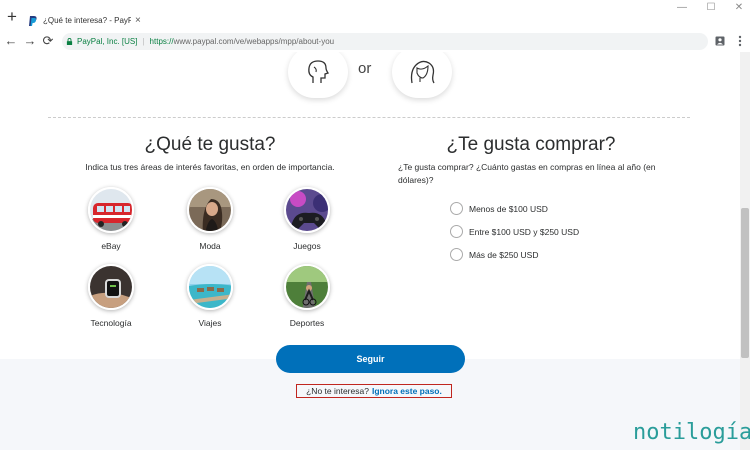 The width and height of the screenshot is (750, 450). Describe the element at coordinates (369, 117) in the screenshot. I see `section-divider` at that location.